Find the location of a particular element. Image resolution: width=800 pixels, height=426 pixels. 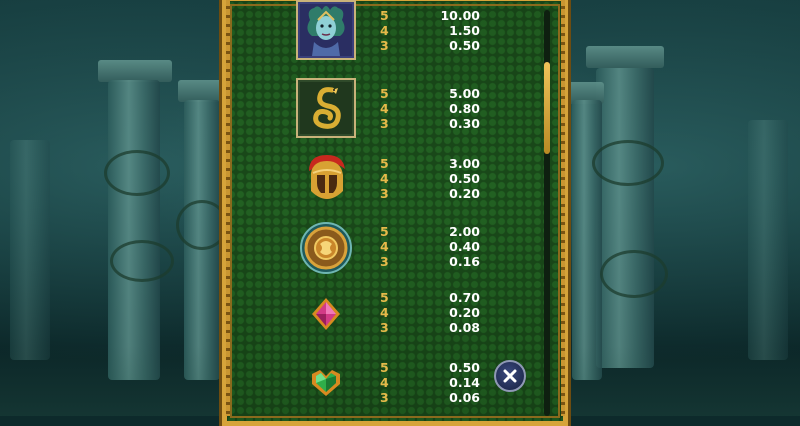

pay-line: 5 0.50 is located at coordinates (430, 367).